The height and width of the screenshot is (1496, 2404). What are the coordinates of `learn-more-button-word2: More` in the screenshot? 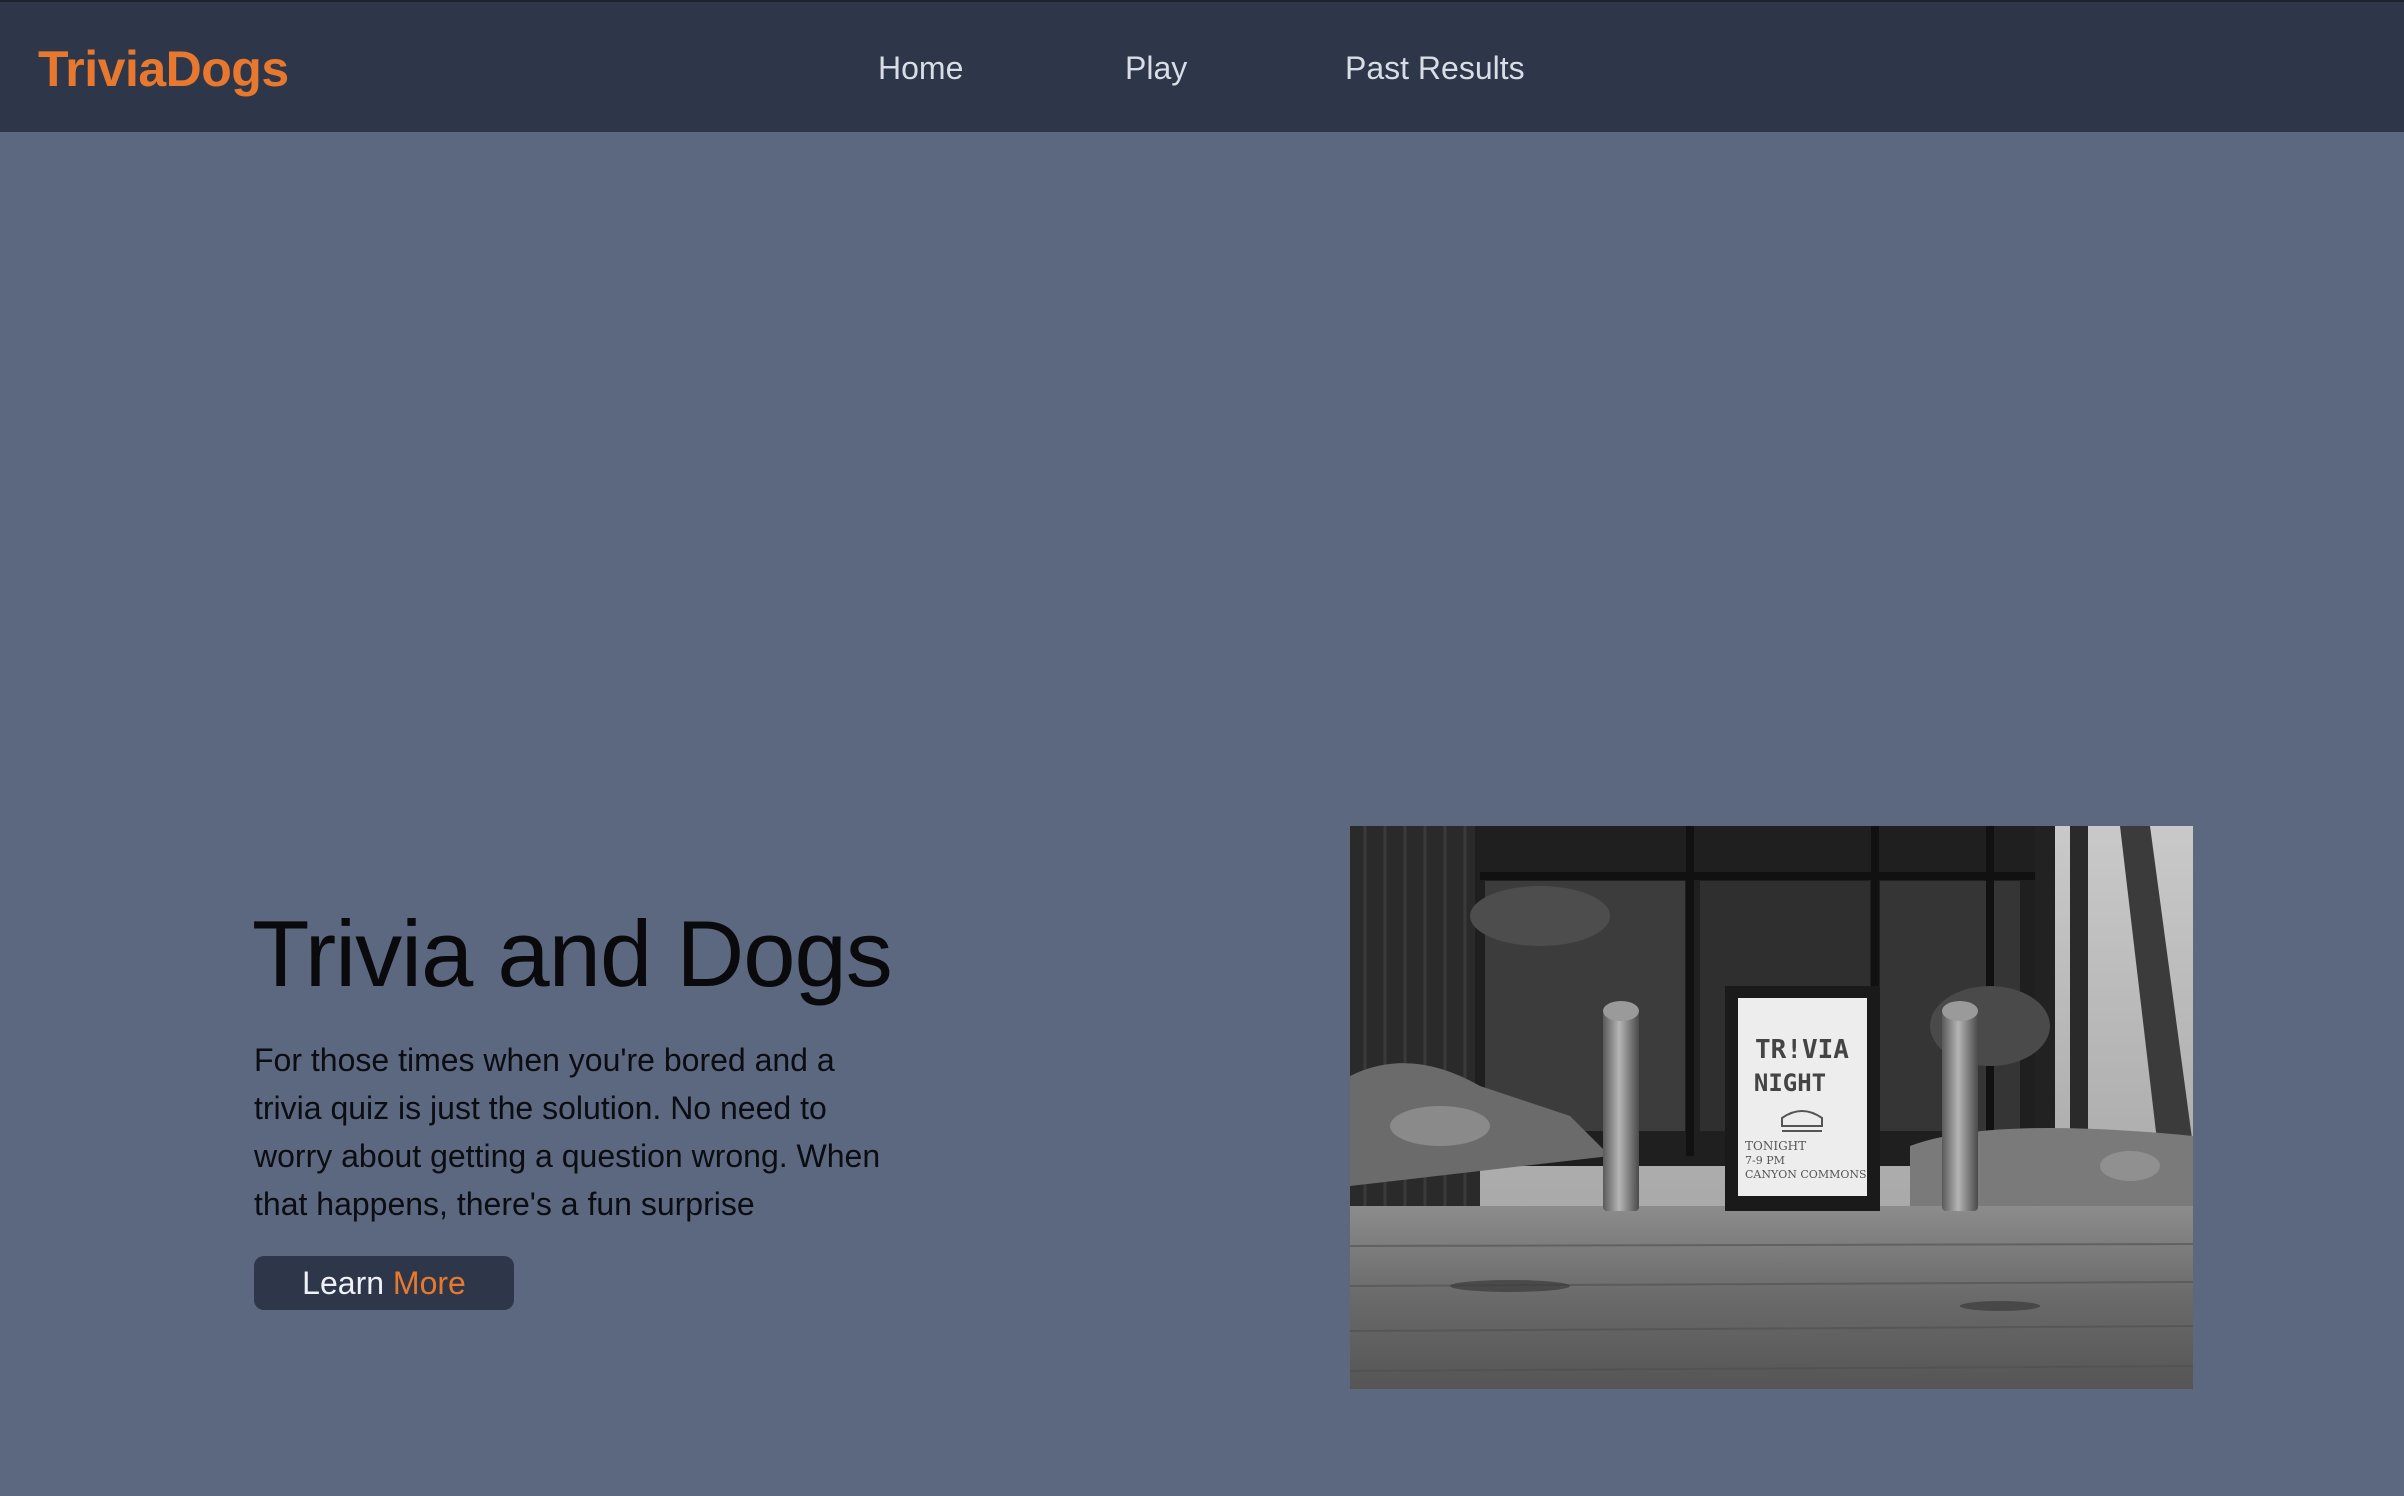 It's located at (429, 1283).